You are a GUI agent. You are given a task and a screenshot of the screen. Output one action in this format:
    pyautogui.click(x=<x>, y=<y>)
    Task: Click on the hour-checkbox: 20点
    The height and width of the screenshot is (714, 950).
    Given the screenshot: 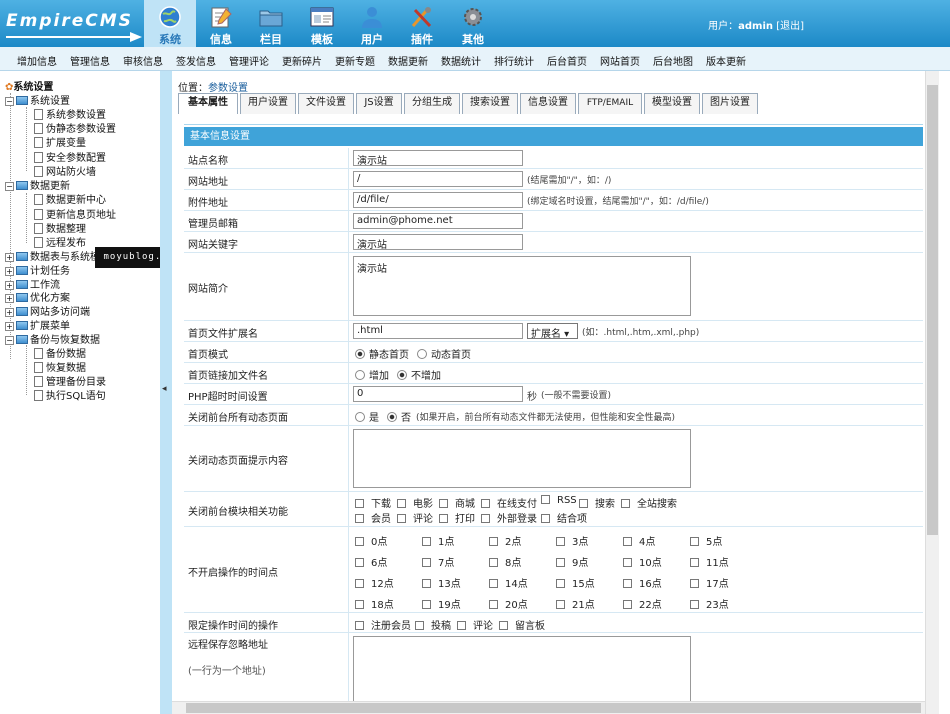 What is the action you would take?
    pyautogui.click(x=508, y=603)
    